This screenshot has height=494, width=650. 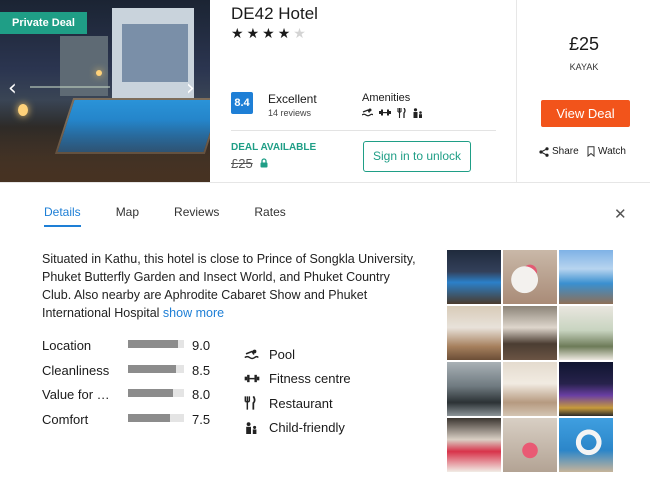 I want to click on photo-railing, so click(x=70, y=87).